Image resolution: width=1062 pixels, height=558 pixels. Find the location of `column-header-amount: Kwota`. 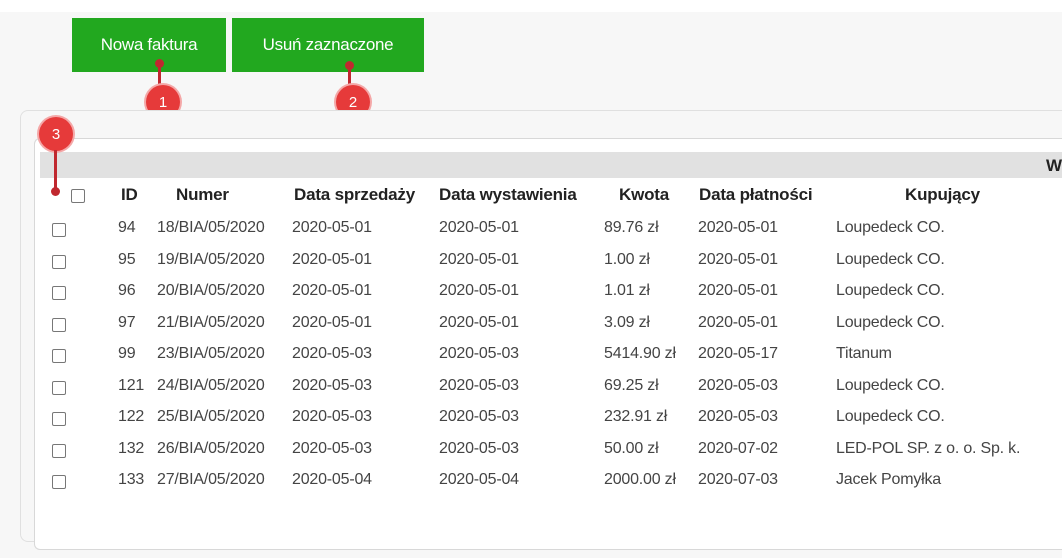

column-header-amount: Kwota is located at coordinates (644, 195).